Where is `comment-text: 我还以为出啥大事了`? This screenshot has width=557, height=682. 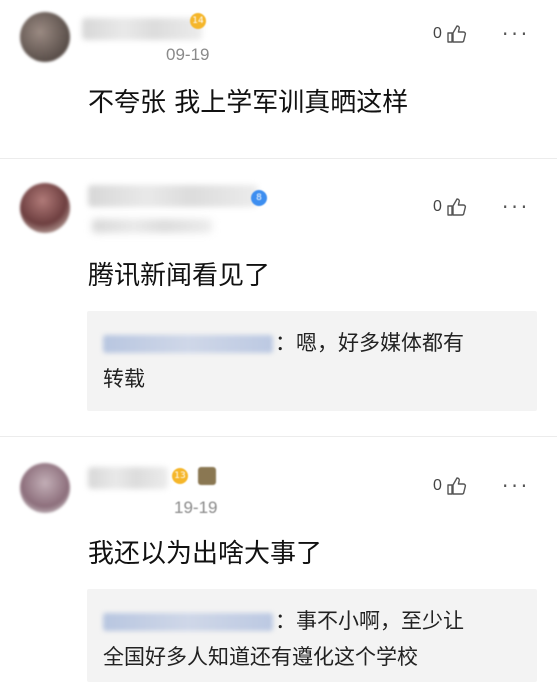 comment-text: 我还以为出啥大事了 is located at coordinates (205, 554).